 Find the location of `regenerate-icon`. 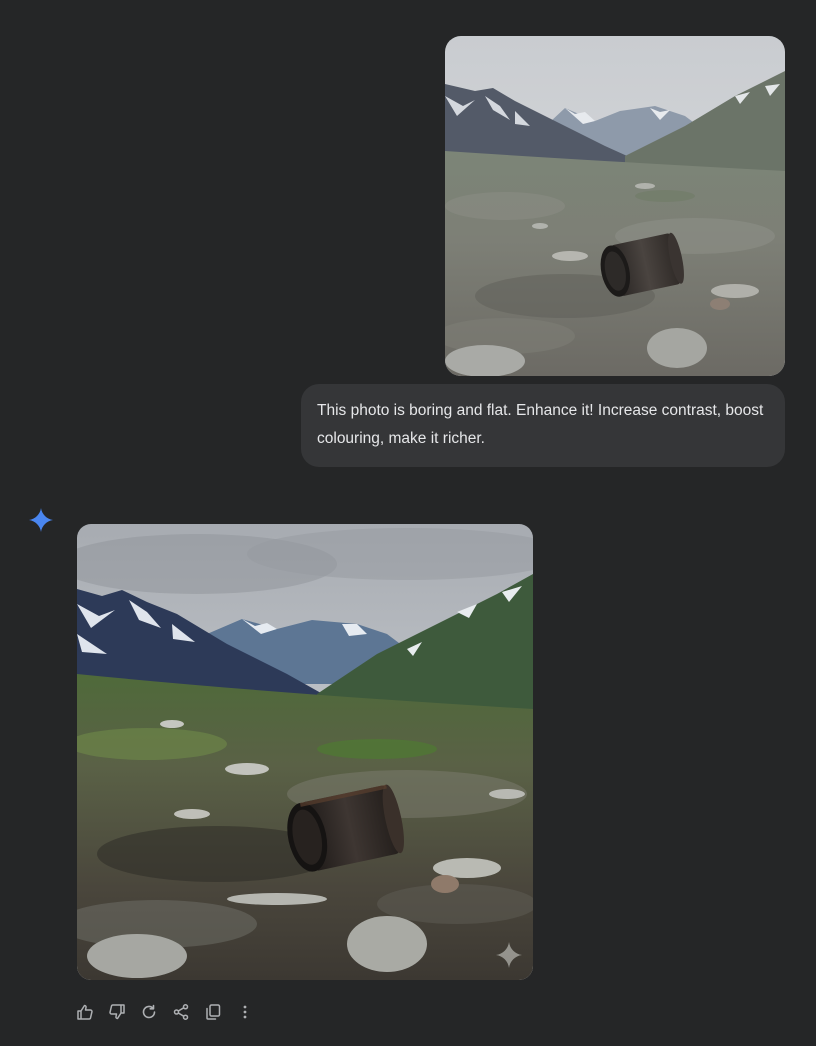

regenerate-icon is located at coordinates (149, 1011).